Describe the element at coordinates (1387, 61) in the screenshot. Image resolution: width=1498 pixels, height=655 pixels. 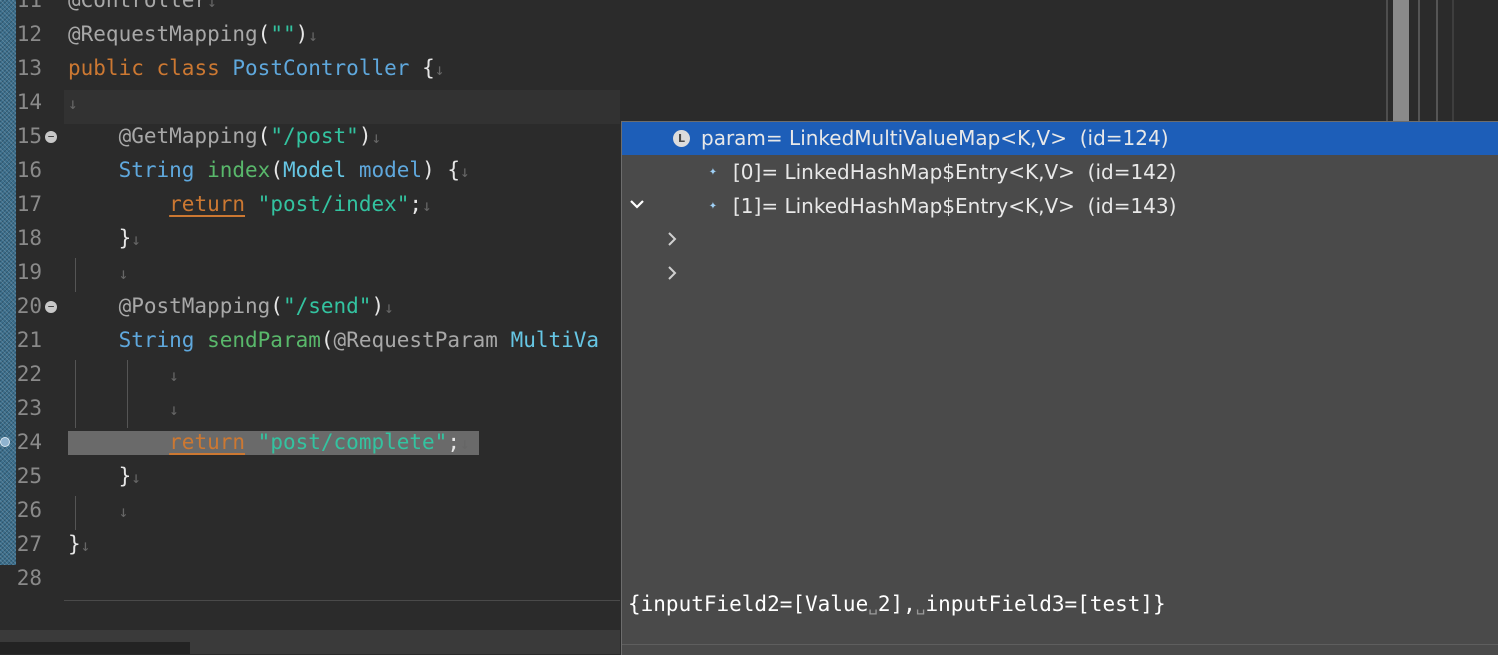
I see `scrollbar-track` at that location.